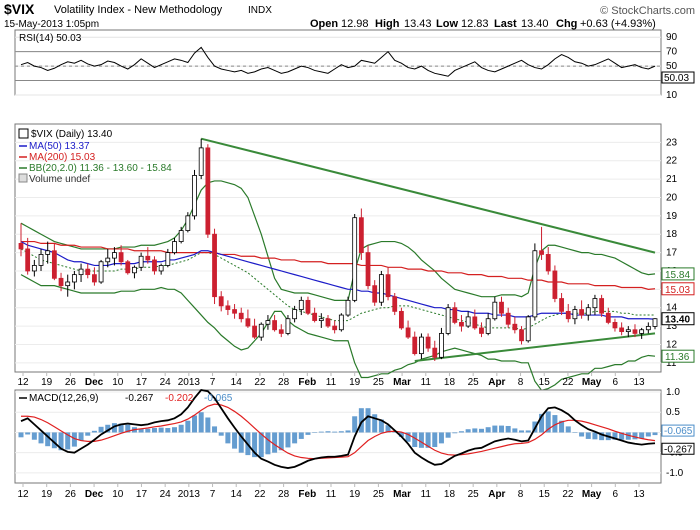  What do you see at coordinates (19, 9) in the screenshot?
I see `symbol-label: $VIX` at bounding box center [19, 9].